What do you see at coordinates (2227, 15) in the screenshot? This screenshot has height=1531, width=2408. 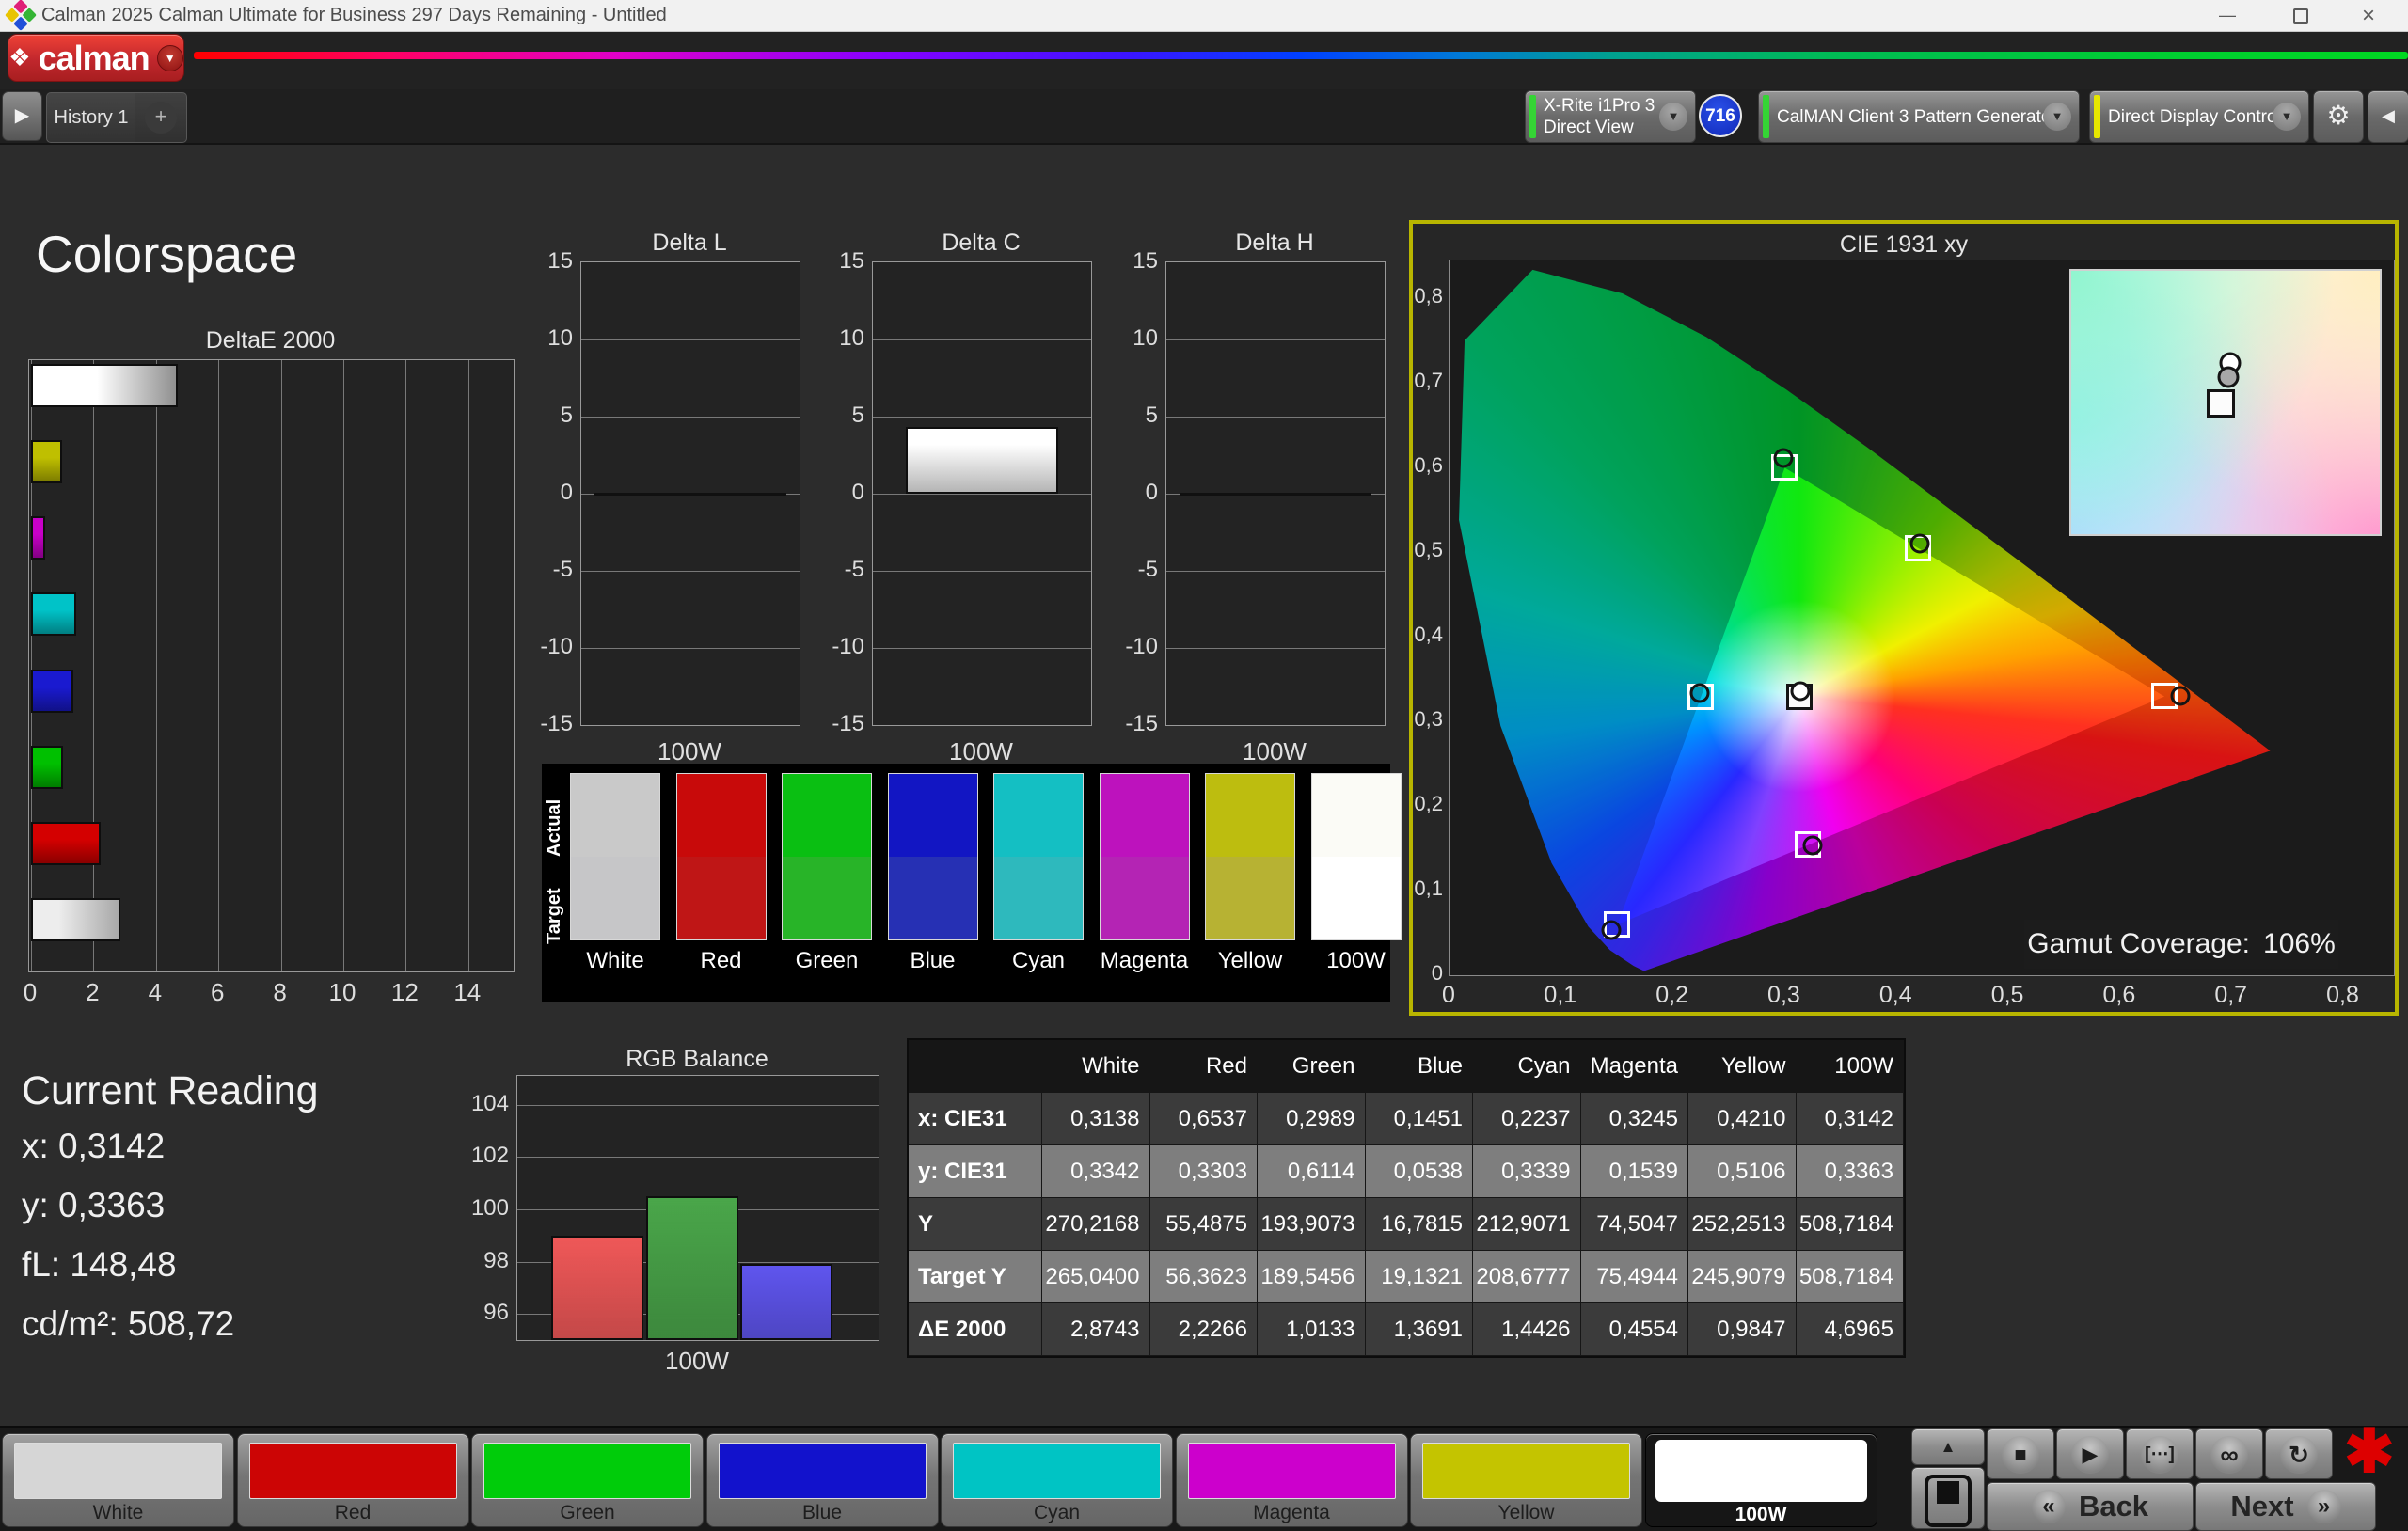 I see `minimize-button: —` at bounding box center [2227, 15].